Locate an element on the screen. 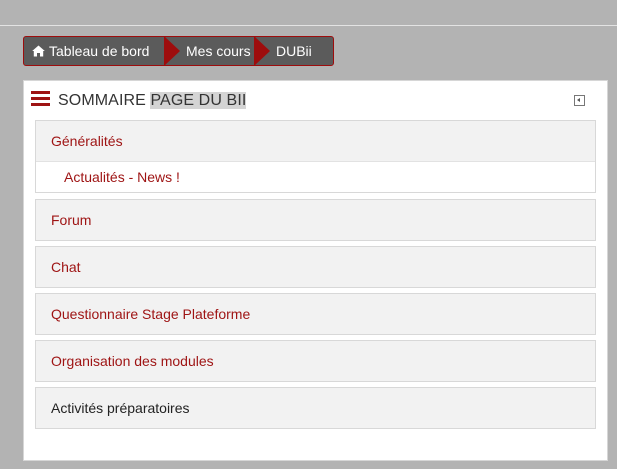 The width and height of the screenshot is (617, 469). section-organisation: Organisation des modules is located at coordinates (315, 361).